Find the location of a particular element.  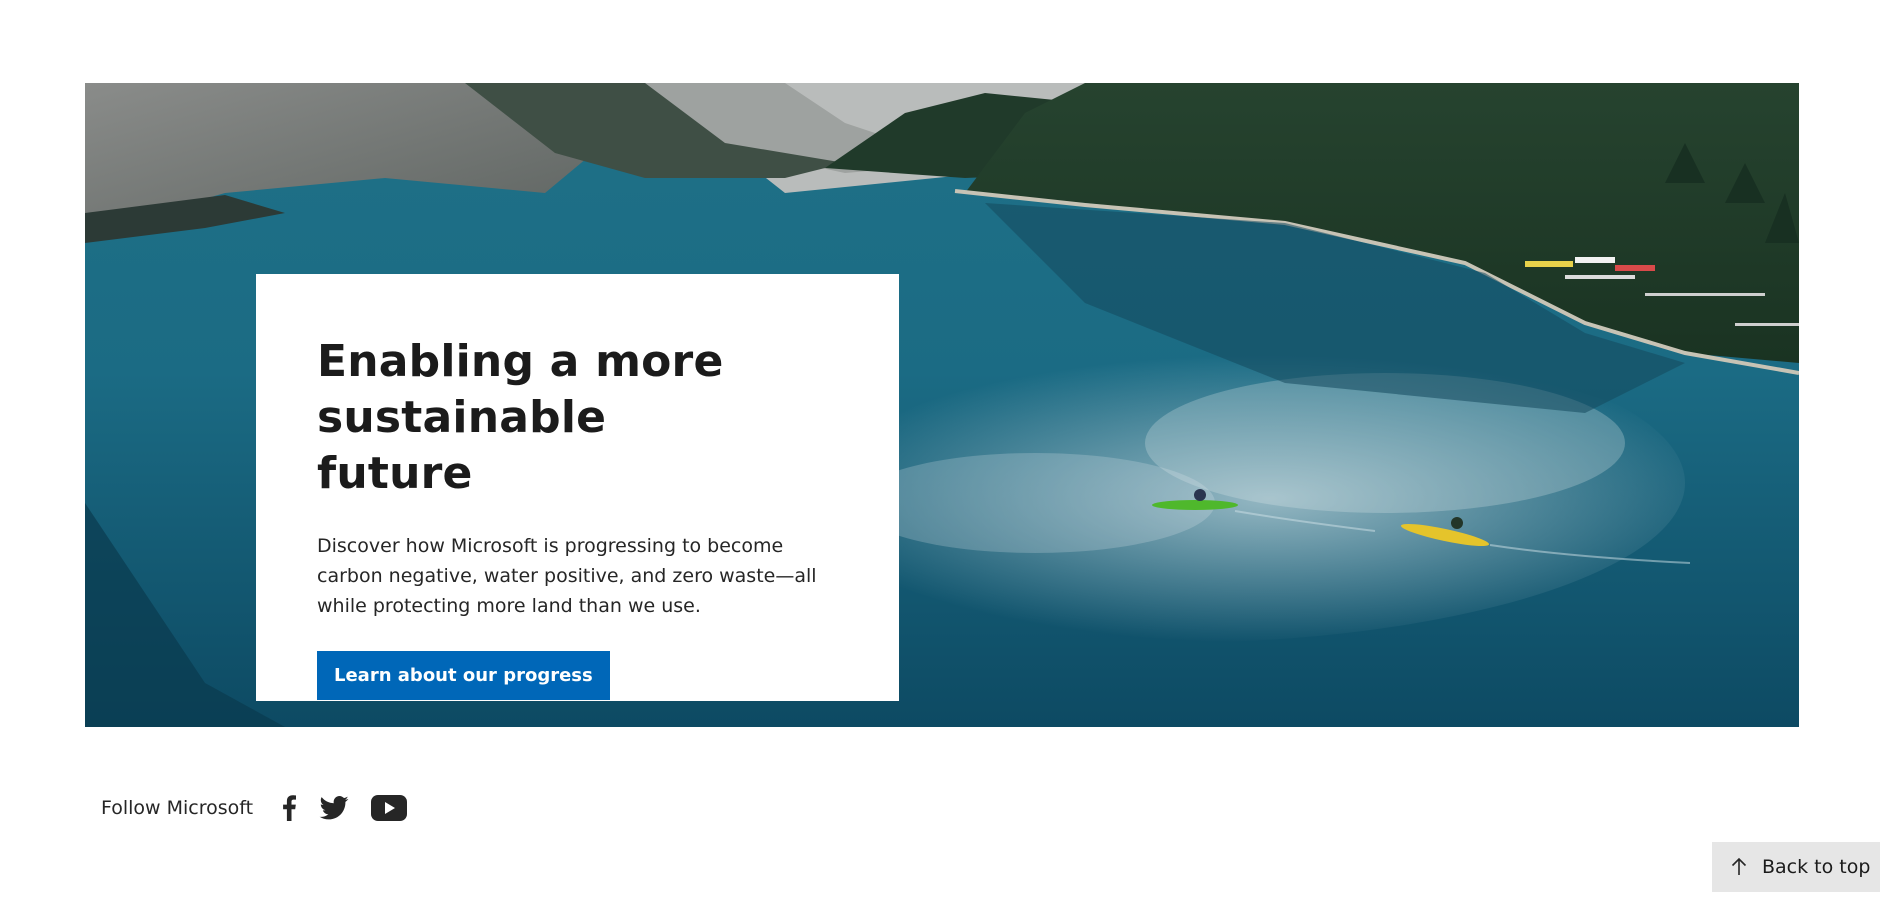

back-to-top-label: Back to top is located at coordinates (1816, 867).